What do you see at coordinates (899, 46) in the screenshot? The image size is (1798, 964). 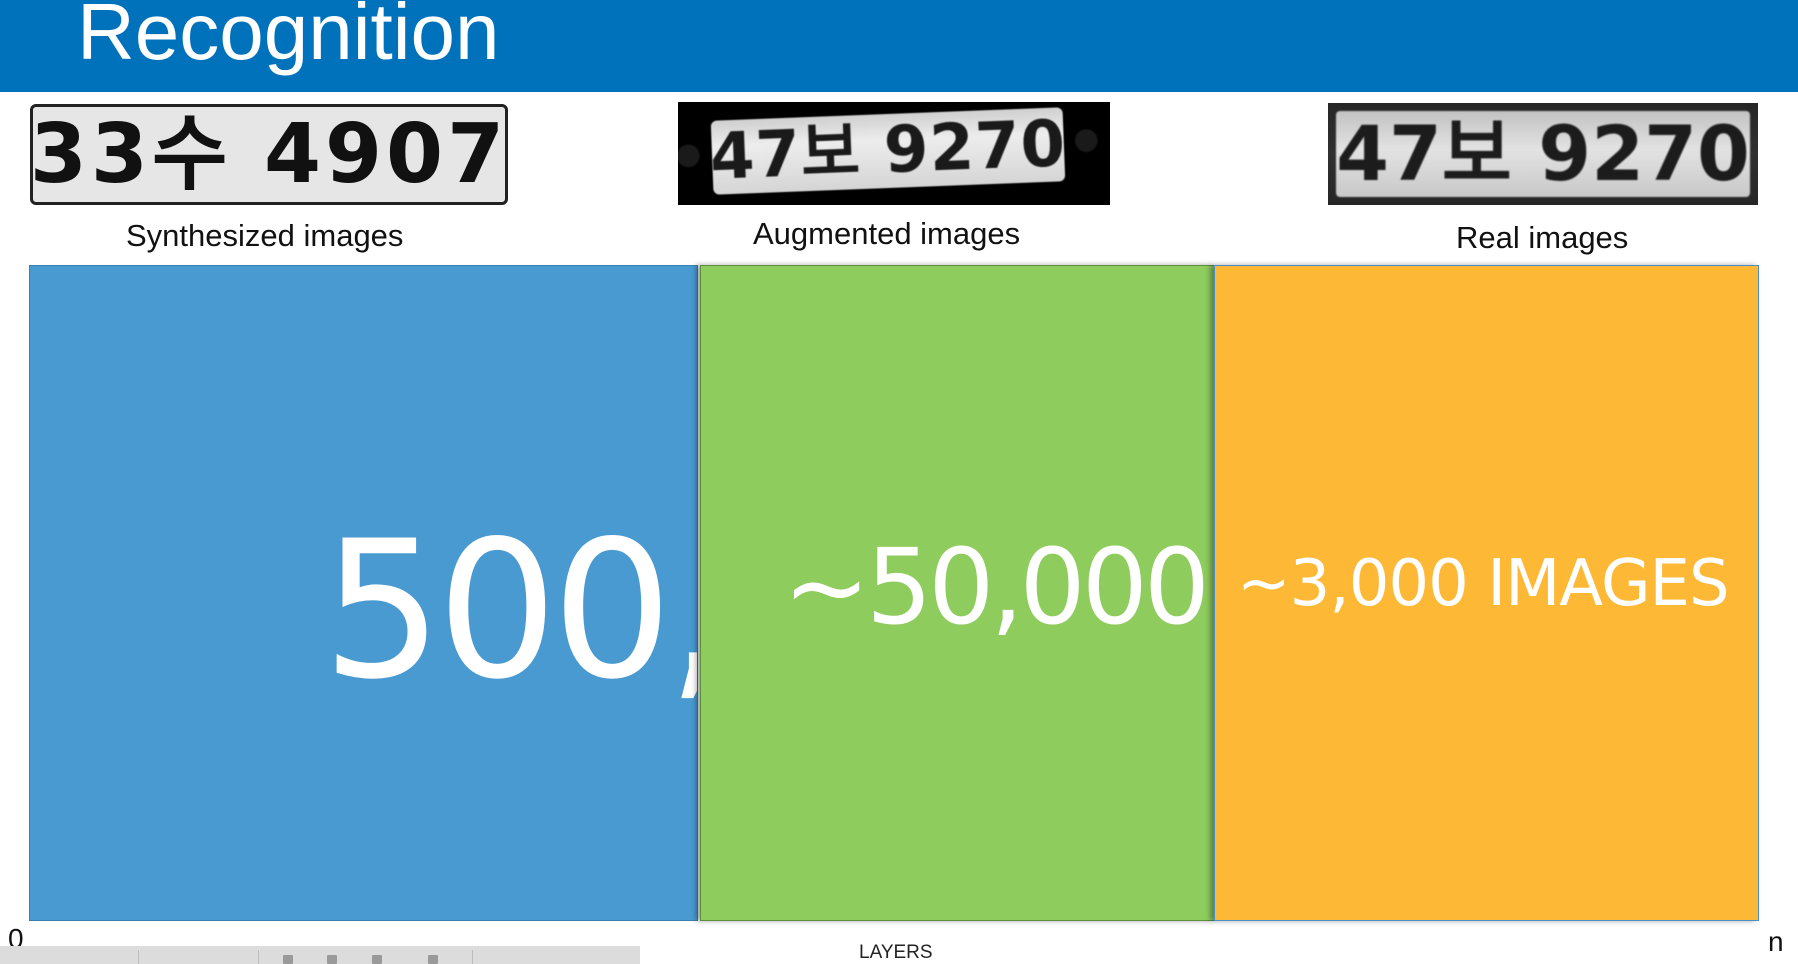 I see `header-bar: Recognition` at bounding box center [899, 46].